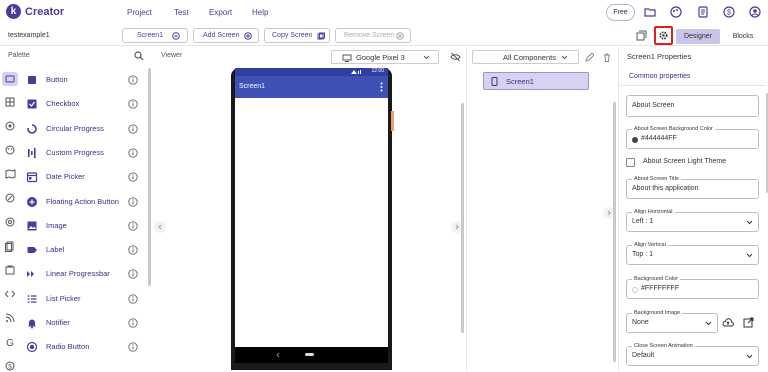  I want to click on background-color-field: Background Color #FFFFFFFF, so click(692, 287).